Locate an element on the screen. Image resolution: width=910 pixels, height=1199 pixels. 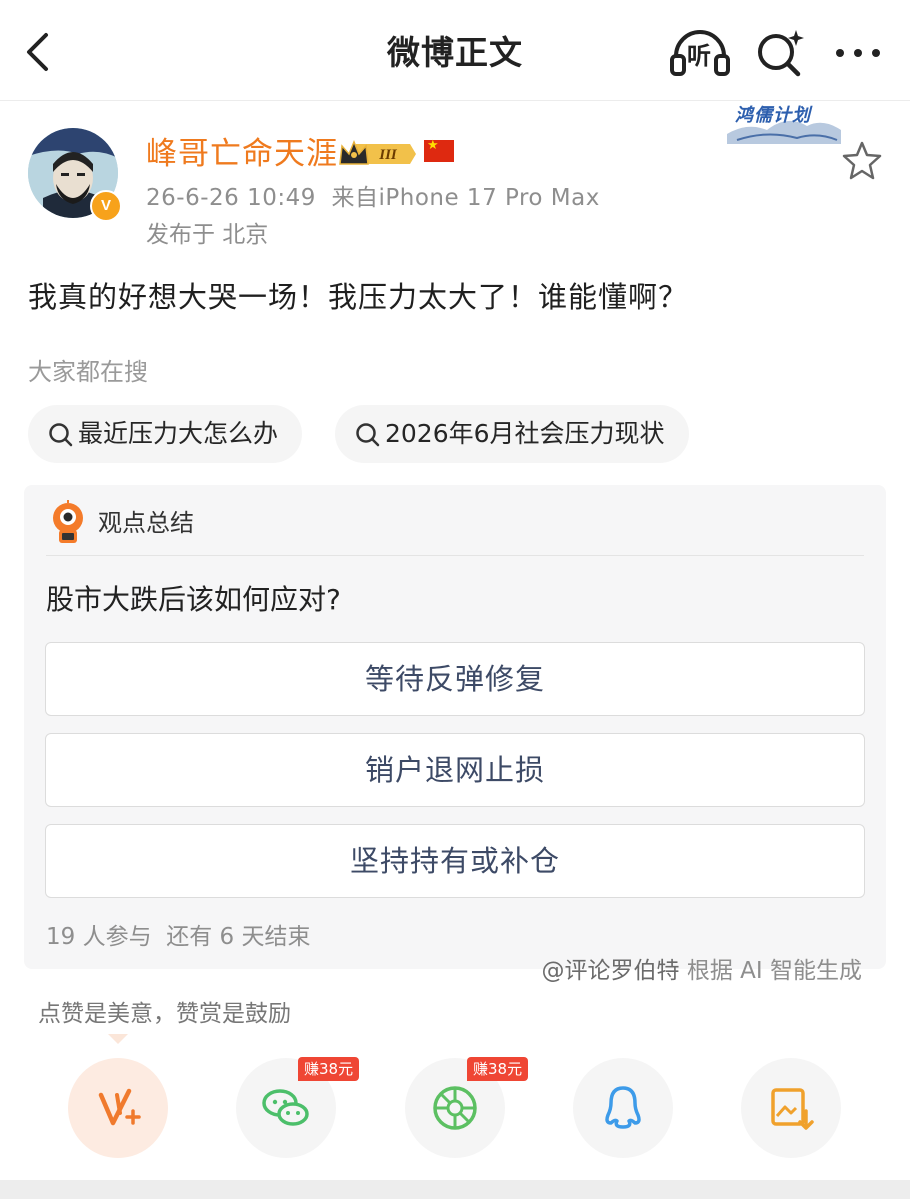
post-text: 我真的好想大哭一场！我压力太大了！谁能懂啊？ is located at coordinates (358, 297).